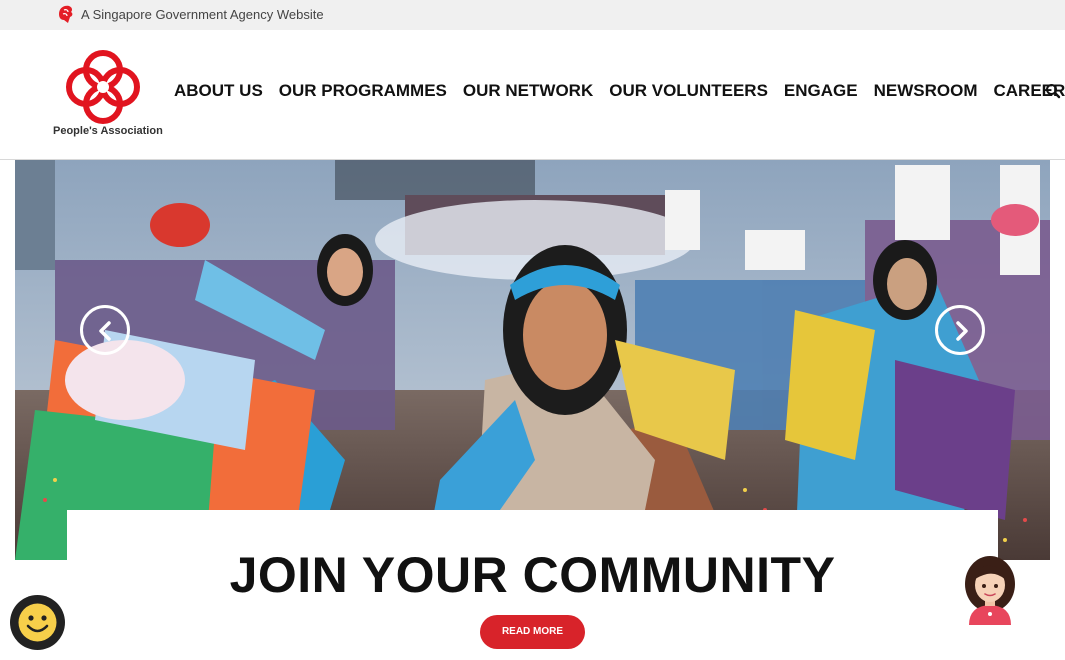 Image resolution: width=1065 pixels, height=660 pixels. What do you see at coordinates (218, 92) in the screenshot?
I see `nav-item-about-us: ABOUT US` at bounding box center [218, 92].